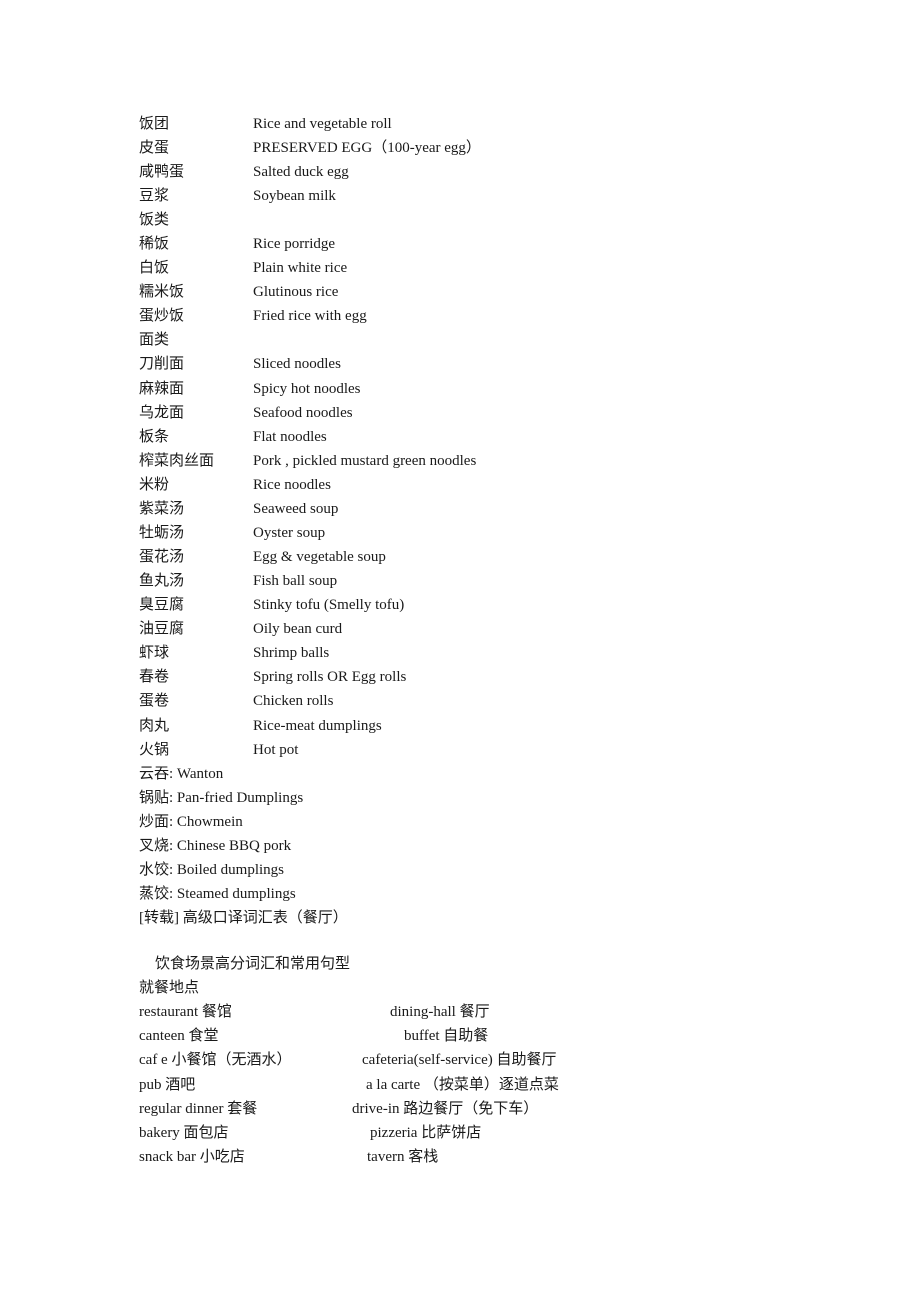  What do you see at coordinates (191, 822) in the screenshot?
I see `colon-item: 炒面: Chowmein` at bounding box center [191, 822].